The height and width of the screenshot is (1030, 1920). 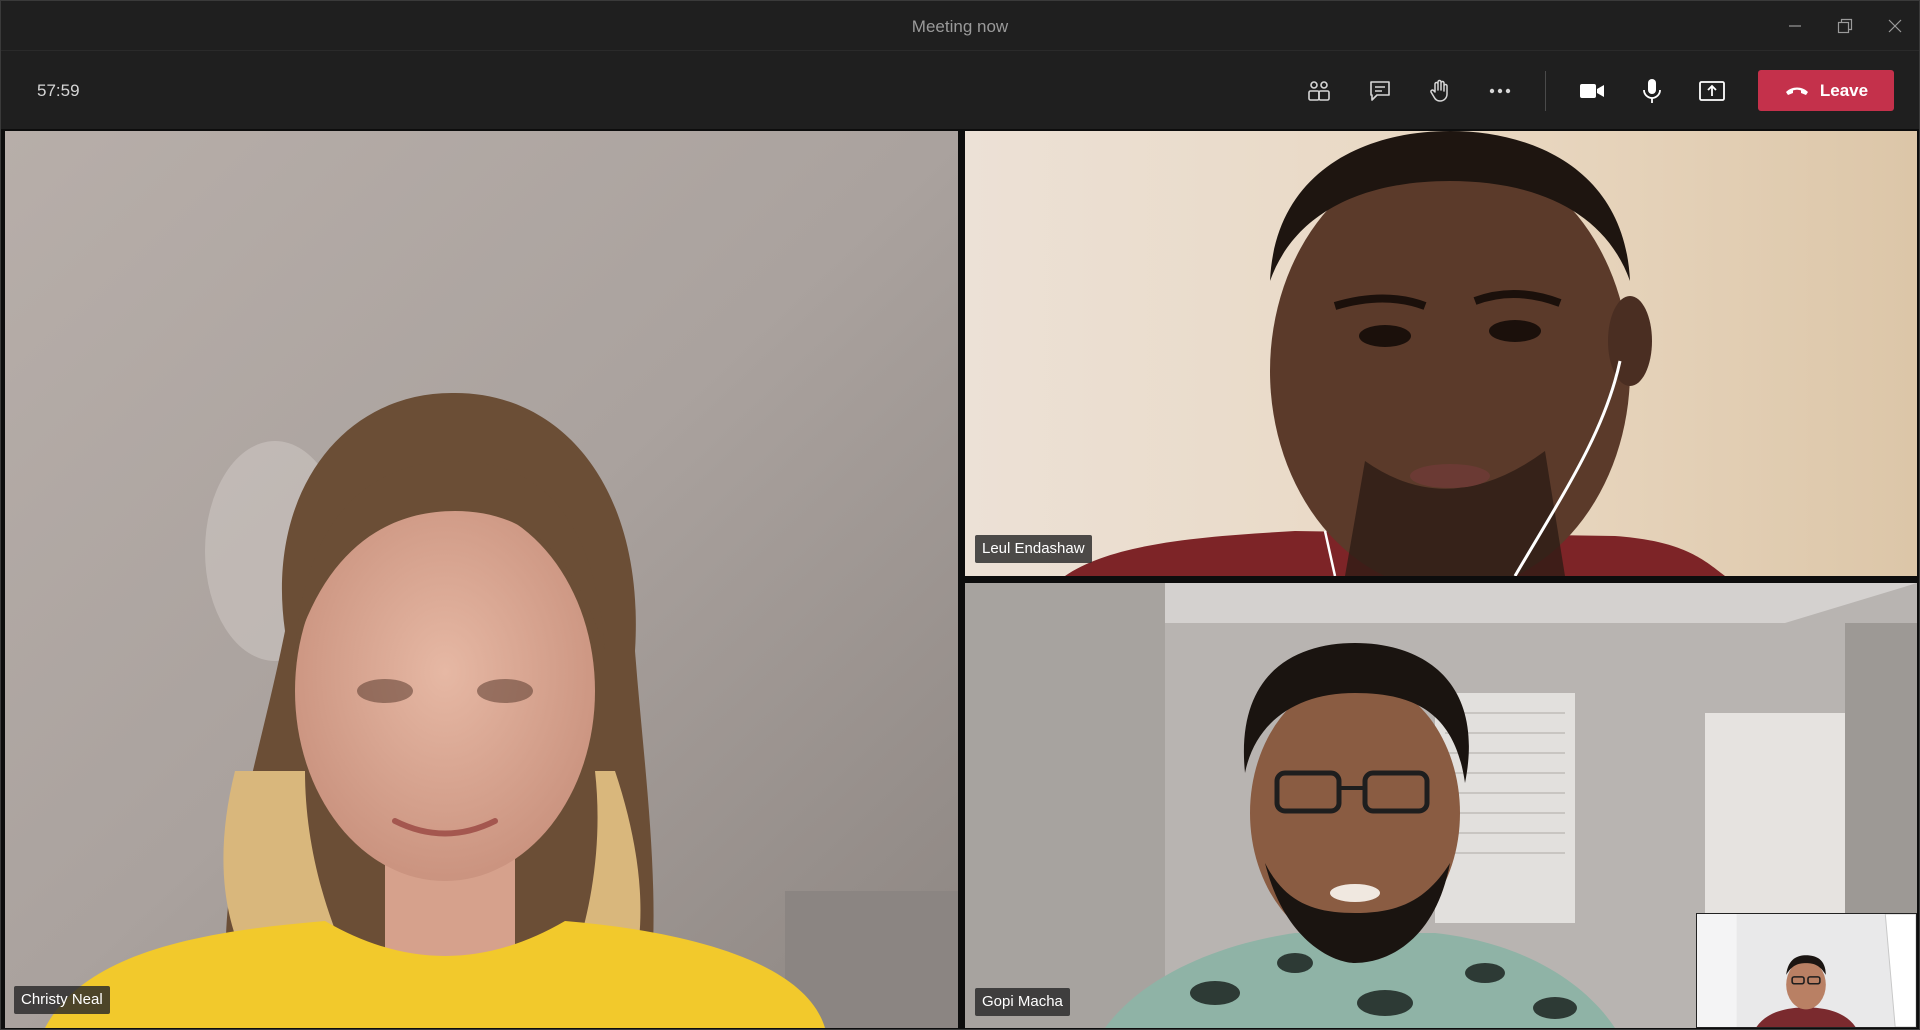 I want to click on more-icon, so click(x=1500, y=91).